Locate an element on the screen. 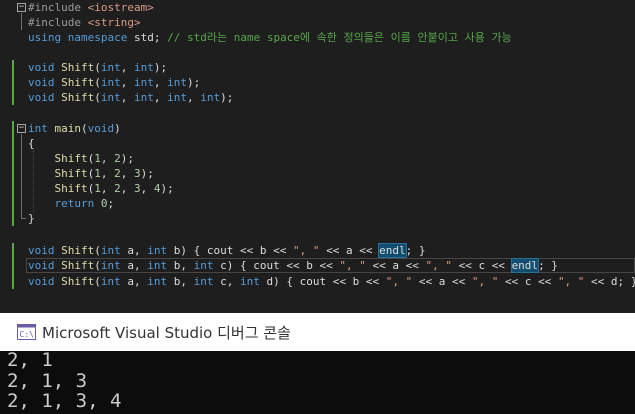  code-token: { is located at coordinates (31, 143).